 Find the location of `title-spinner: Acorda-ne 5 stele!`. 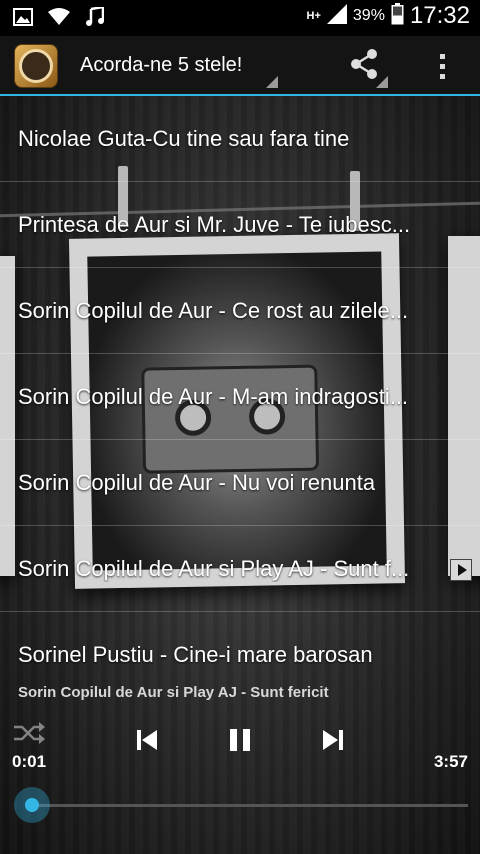

title-spinner: Acorda-ne 5 stele! is located at coordinates (173, 65).